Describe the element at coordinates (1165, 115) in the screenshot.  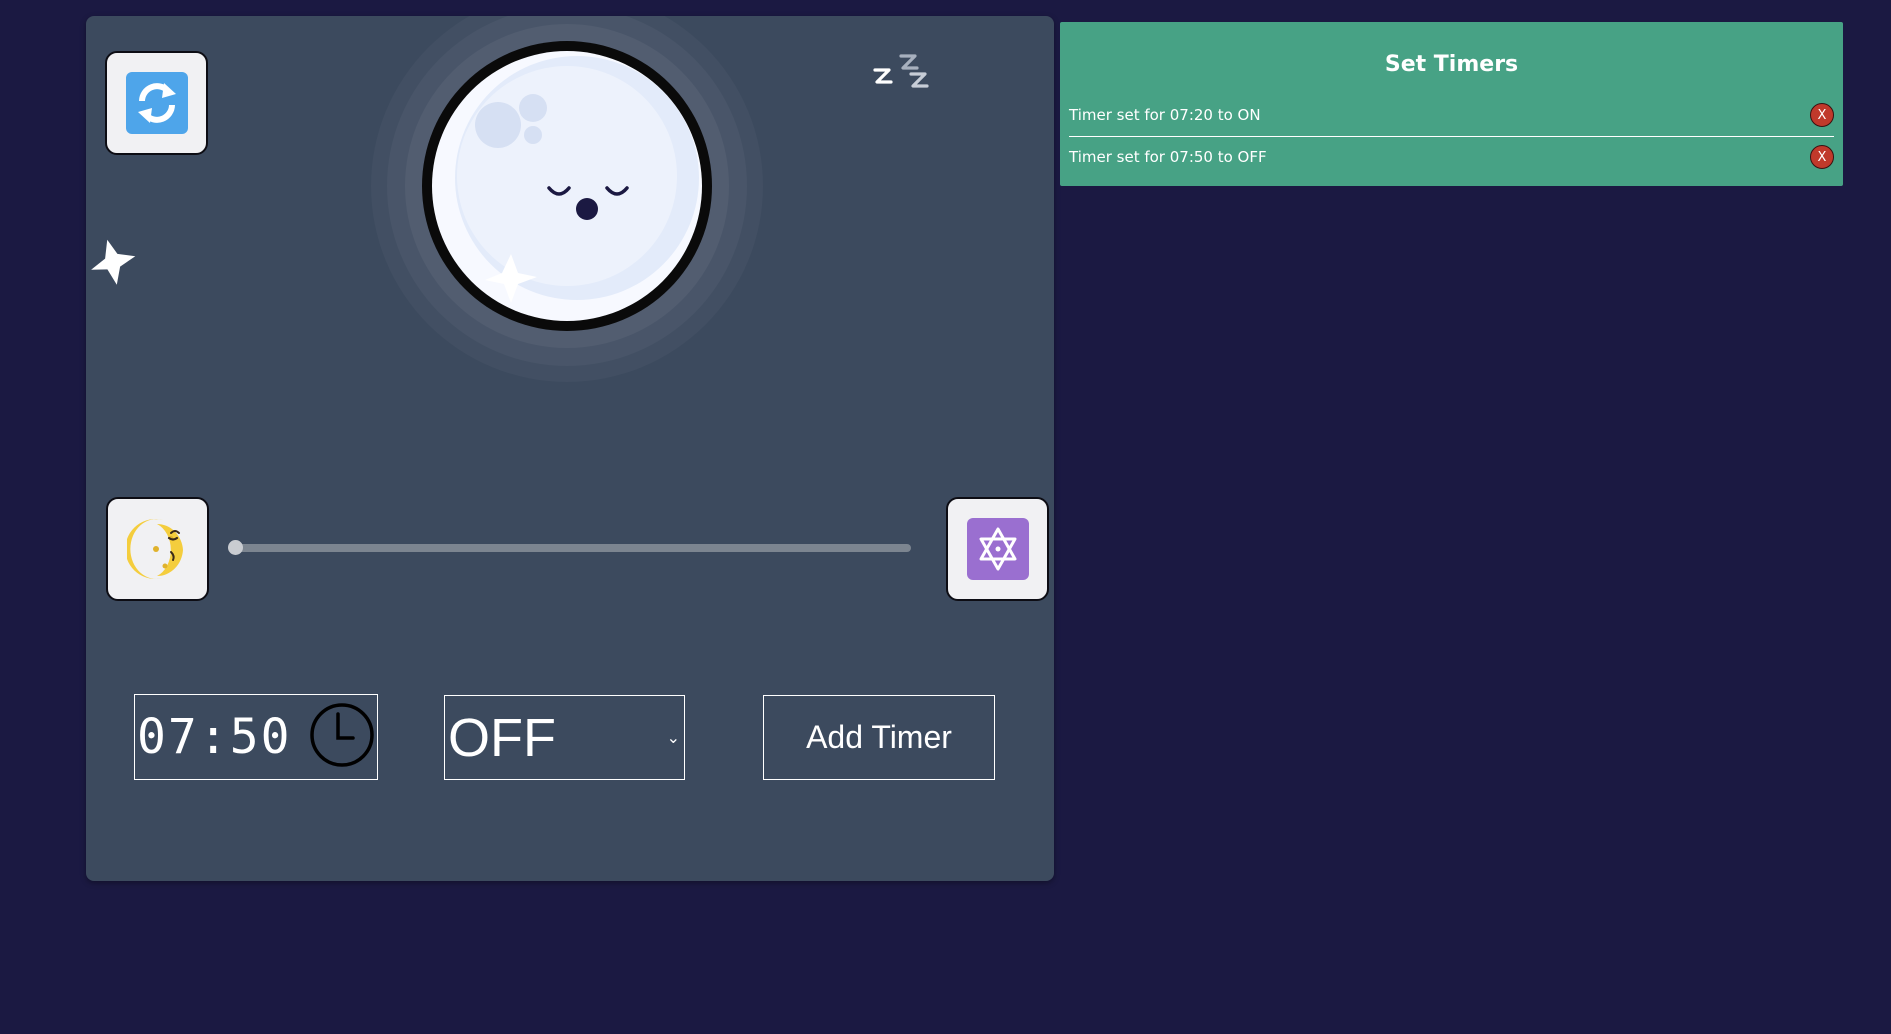
I see `timer-text: Timer set for 07:20 to ON` at that location.